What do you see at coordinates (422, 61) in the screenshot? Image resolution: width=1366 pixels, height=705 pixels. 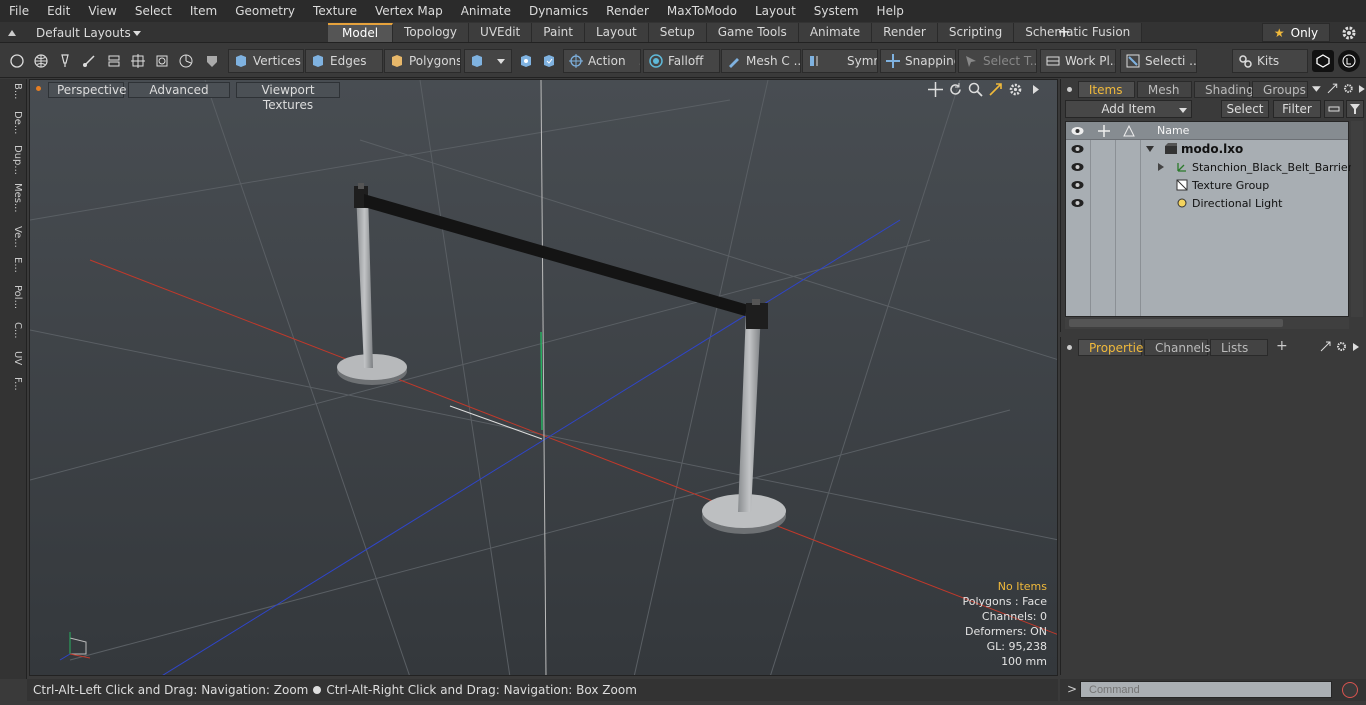 I see `polygons-button: Polygons` at bounding box center [422, 61].